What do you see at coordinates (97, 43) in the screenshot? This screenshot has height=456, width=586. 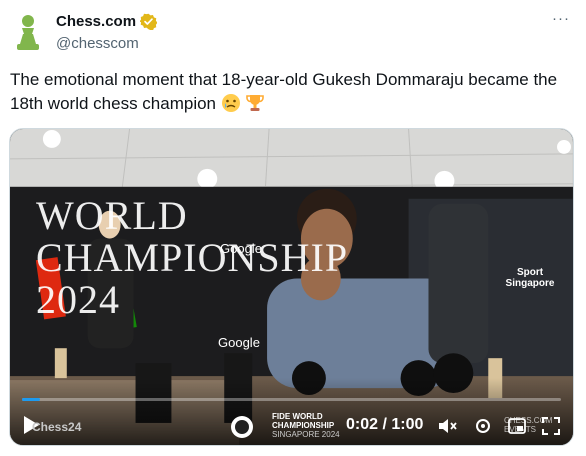 I see `author-handle: @chesscom` at bounding box center [97, 43].